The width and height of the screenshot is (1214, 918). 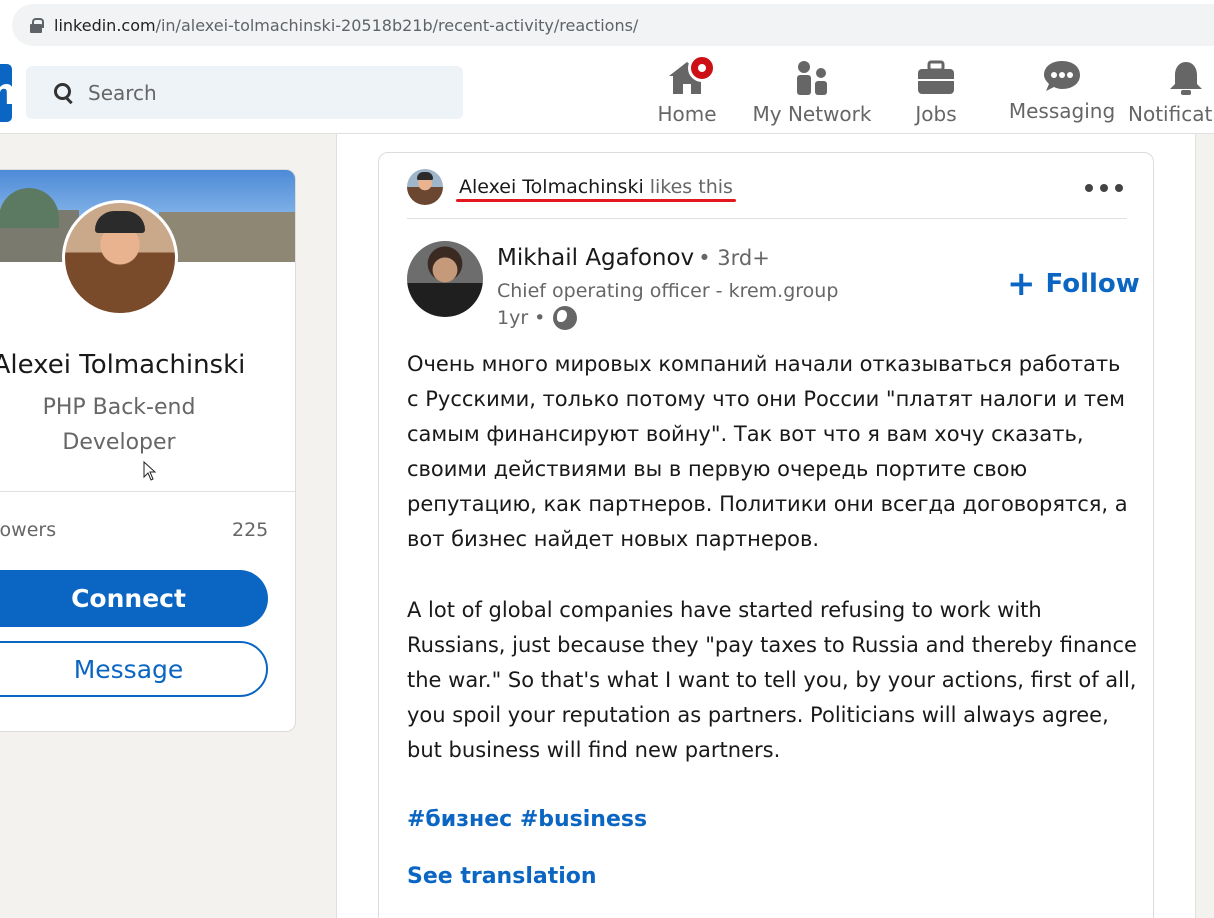 What do you see at coordinates (134, 598) in the screenshot?
I see `connect-button: Connect` at bounding box center [134, 598].